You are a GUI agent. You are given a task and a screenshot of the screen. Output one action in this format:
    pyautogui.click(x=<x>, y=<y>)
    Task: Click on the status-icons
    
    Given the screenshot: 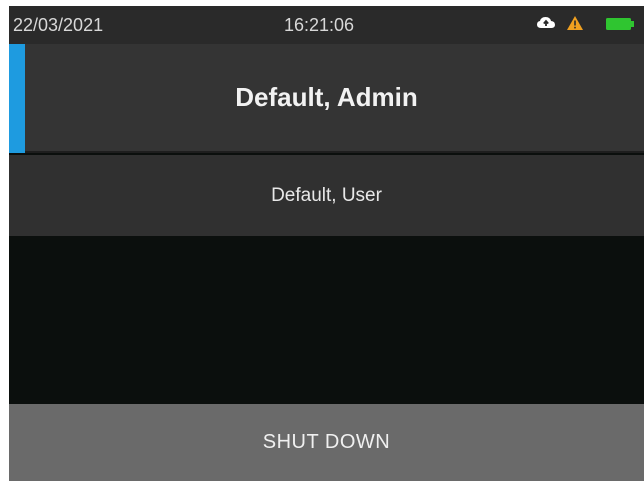 What is the action you would take?
    pyautogui.click(x=585, y=25)
    